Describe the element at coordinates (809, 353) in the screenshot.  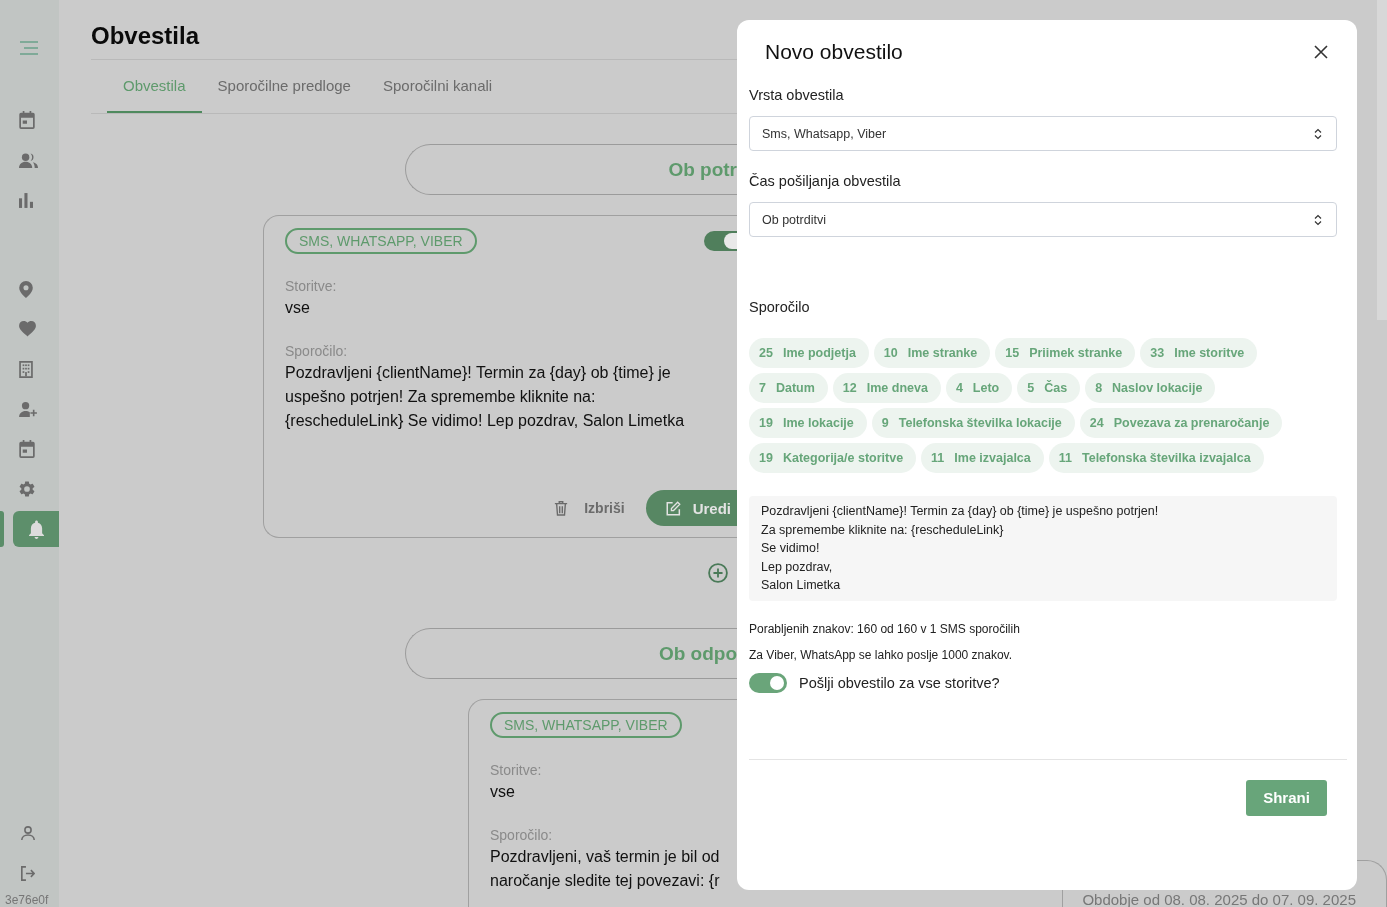
I see `variable-button: 25 Ime podjetja` at that location.